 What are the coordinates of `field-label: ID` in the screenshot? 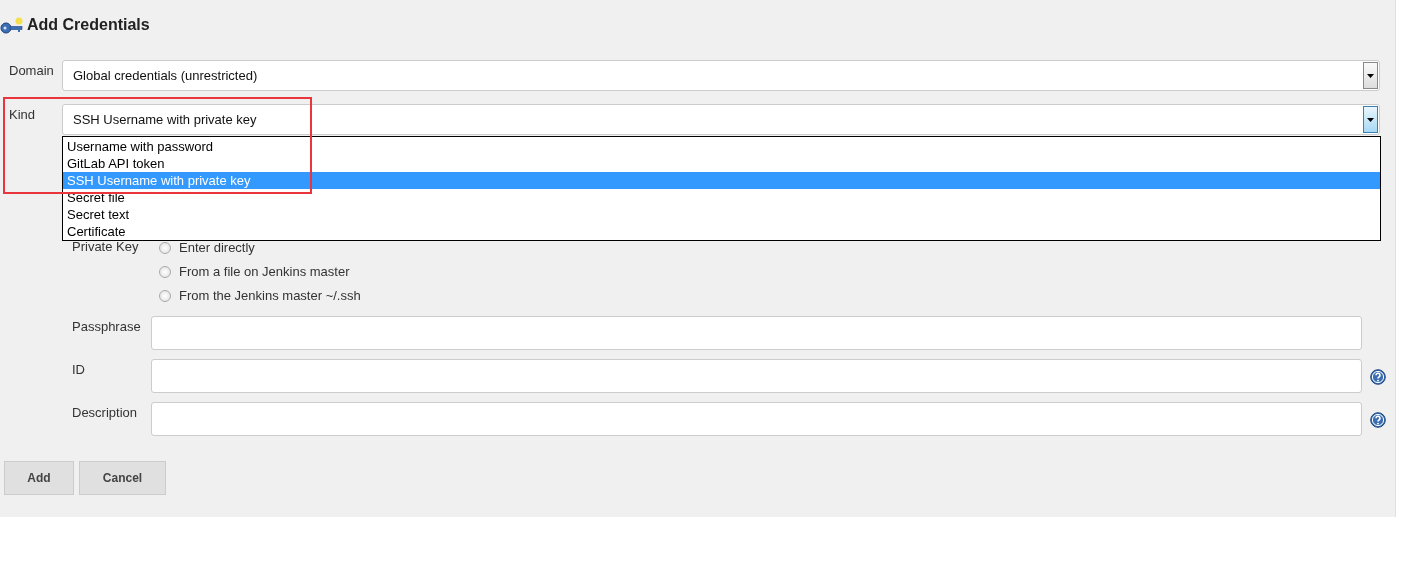 It's located at (79, 369).